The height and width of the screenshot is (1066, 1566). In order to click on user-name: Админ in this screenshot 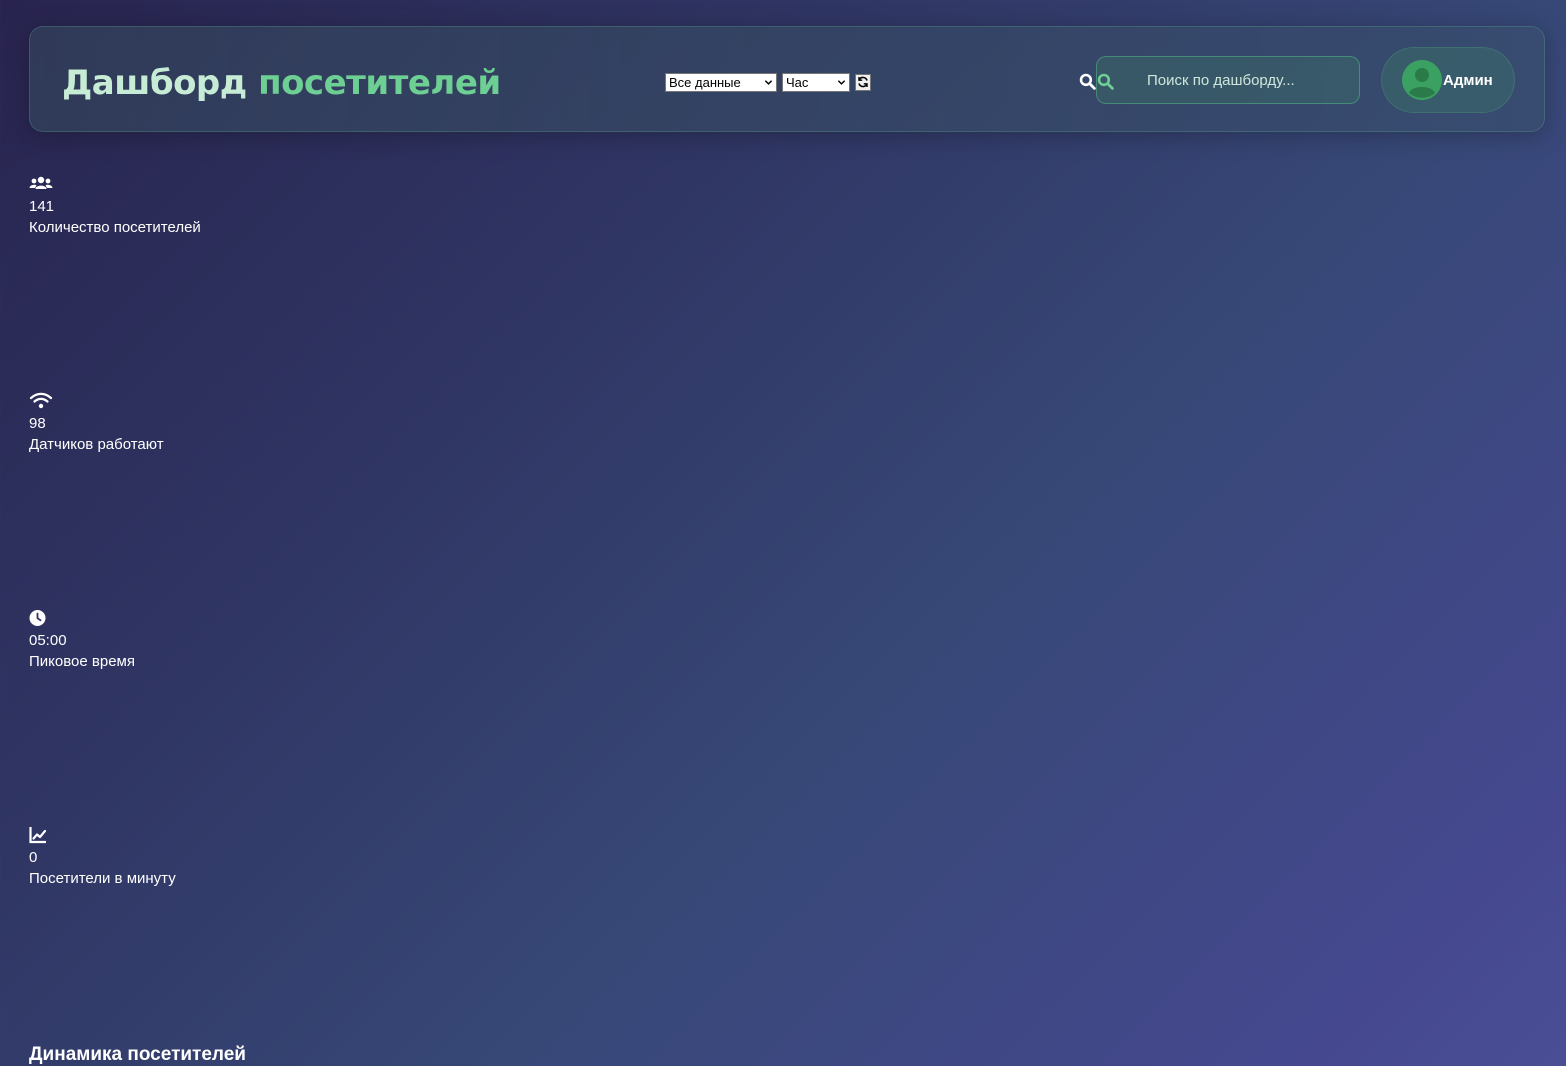, I will do `click(1468, 80)`.